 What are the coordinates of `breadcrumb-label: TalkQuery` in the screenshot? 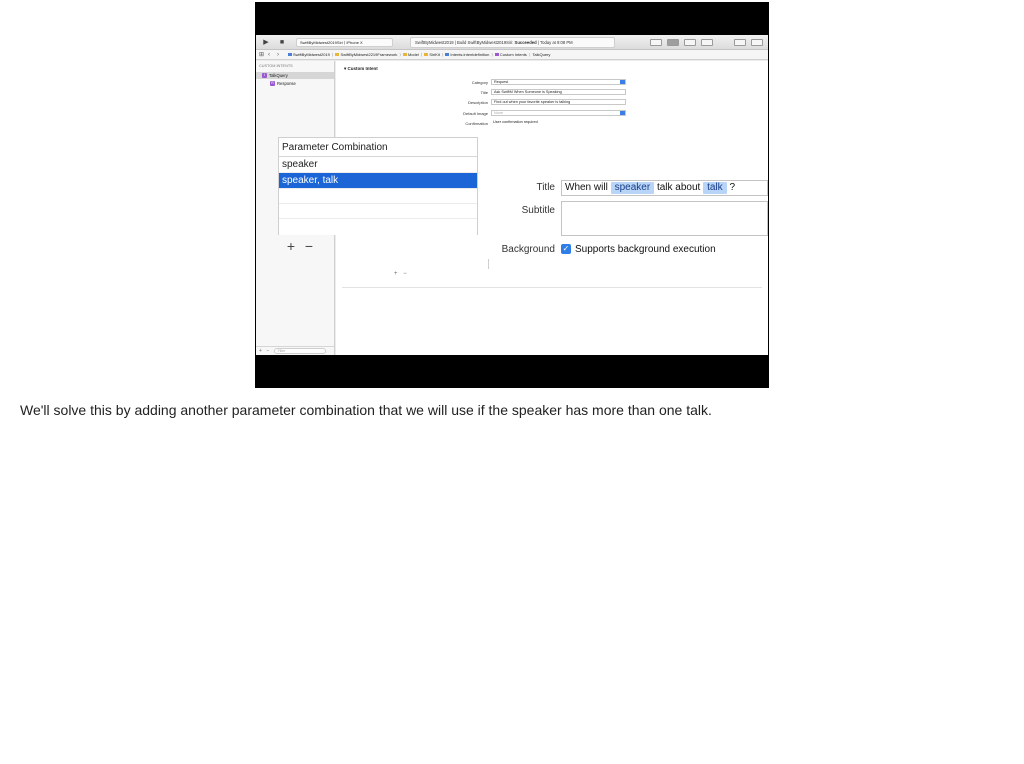 It's located at (541, 54).